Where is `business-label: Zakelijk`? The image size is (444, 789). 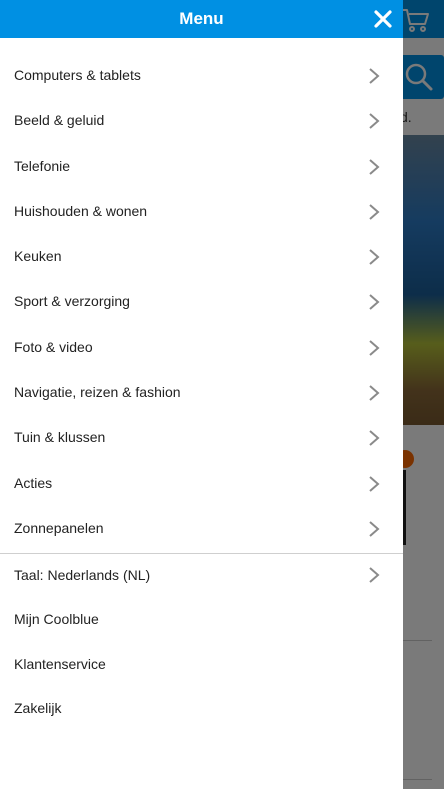 business-label: Zakelijk is located at coordinates (38, 707).